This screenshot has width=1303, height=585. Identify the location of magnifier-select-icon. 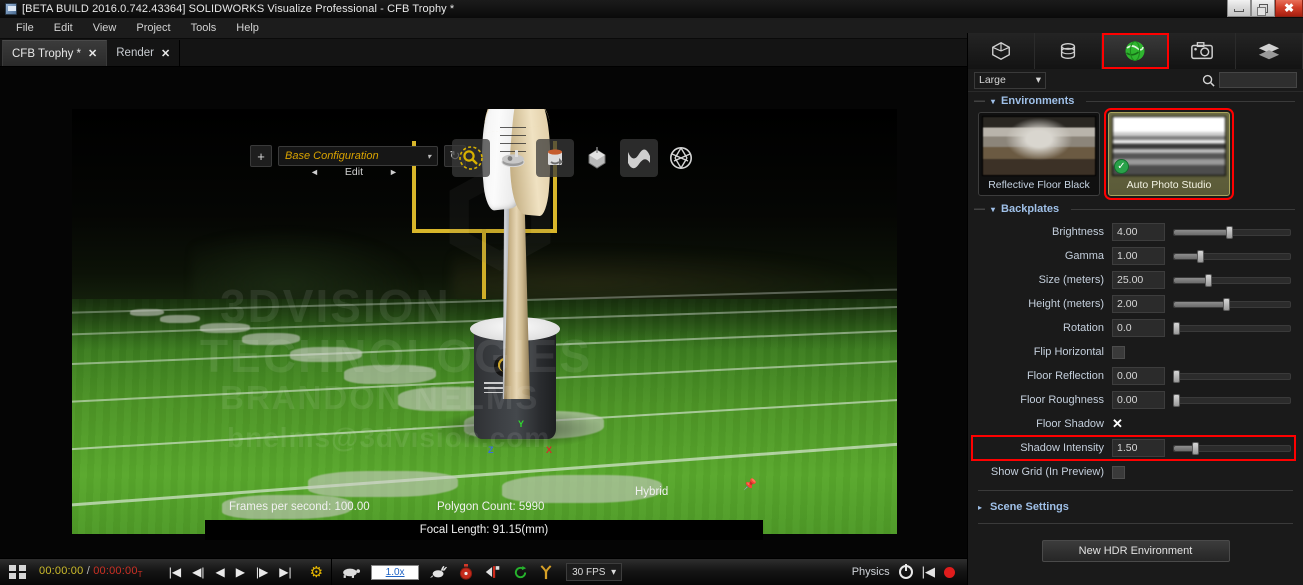
(471, 158).